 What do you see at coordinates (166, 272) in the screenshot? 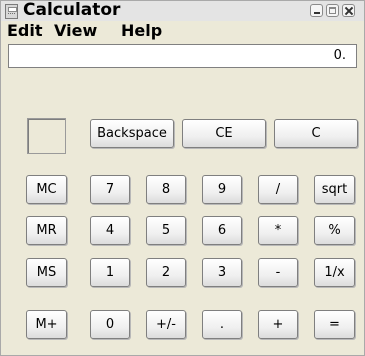
I see `digit-2-button: 2` at bounding box center [166, 272].